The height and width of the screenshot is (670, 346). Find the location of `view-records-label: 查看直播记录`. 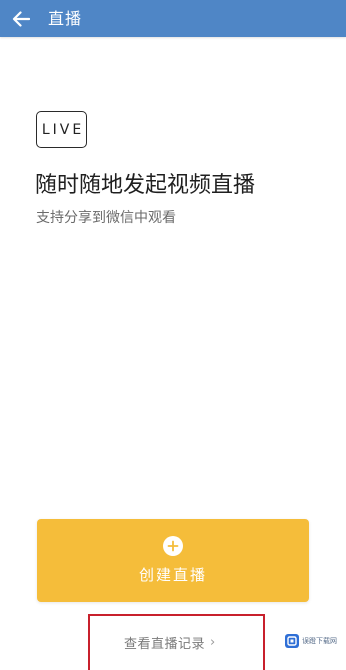

view-records-label: 查看直播记录 is located at coordinates (165, 644).